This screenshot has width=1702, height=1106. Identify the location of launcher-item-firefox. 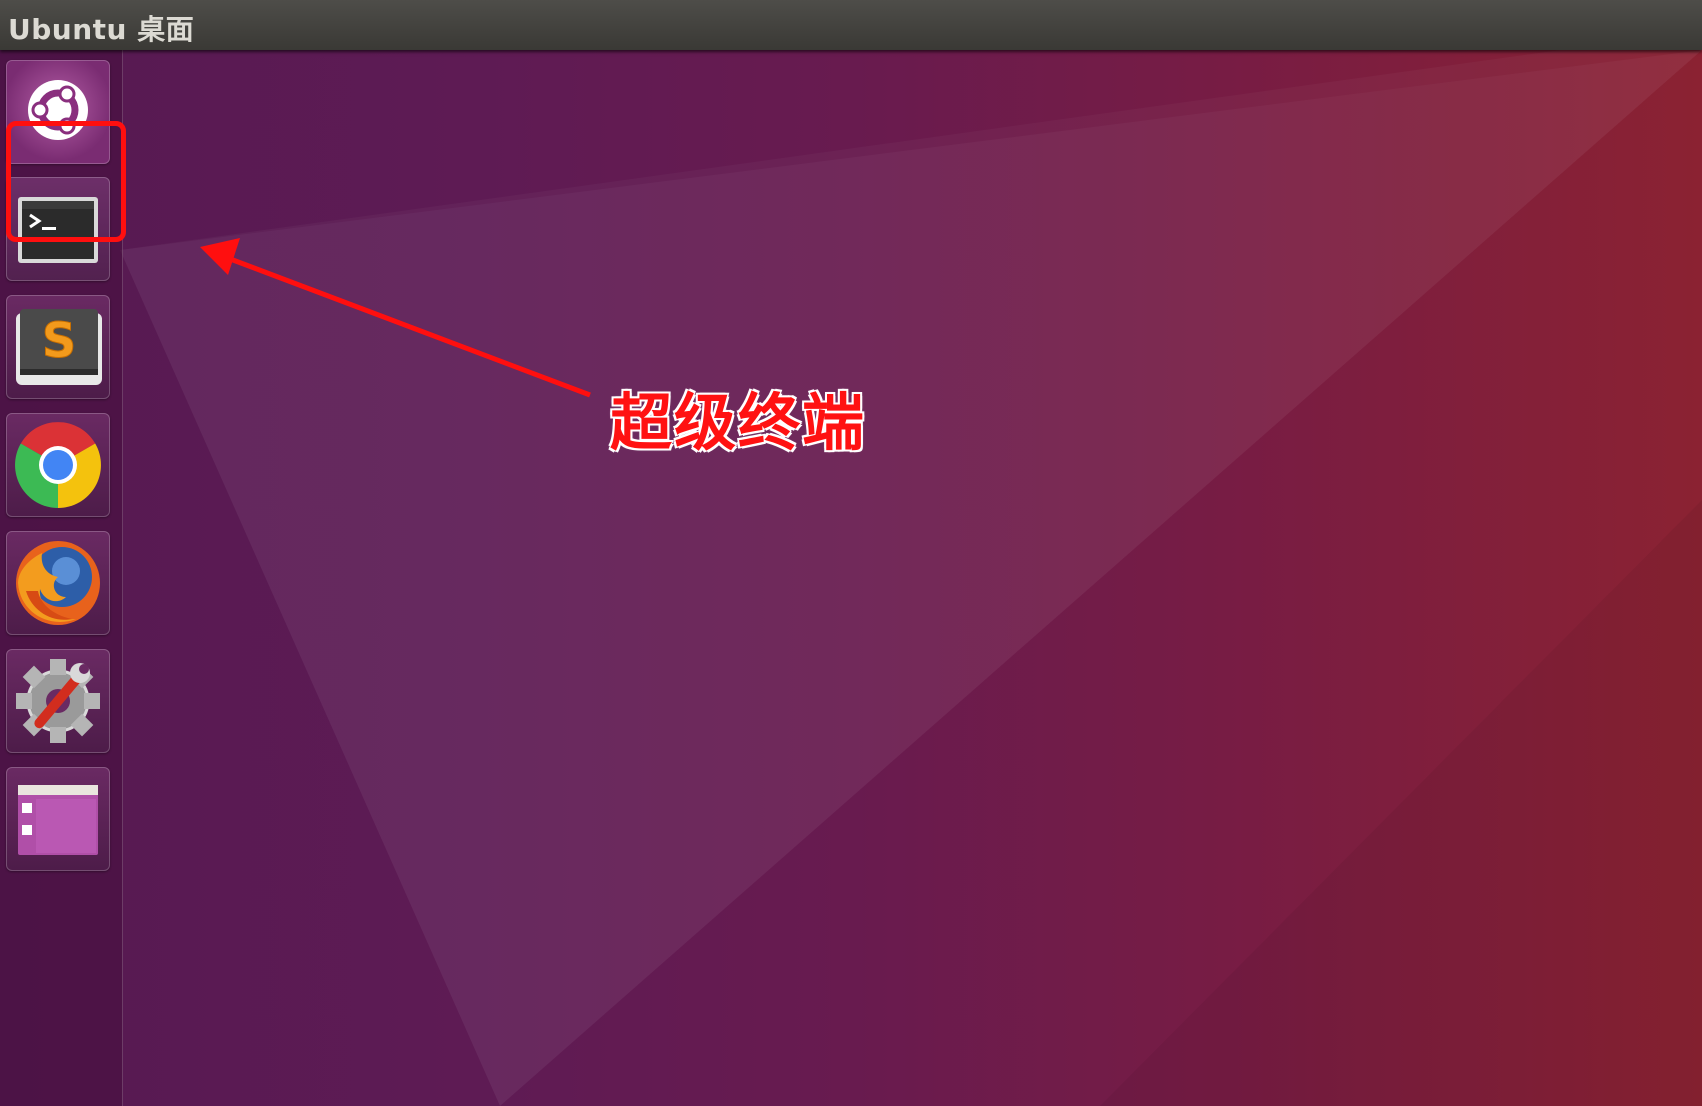
(58, 583).